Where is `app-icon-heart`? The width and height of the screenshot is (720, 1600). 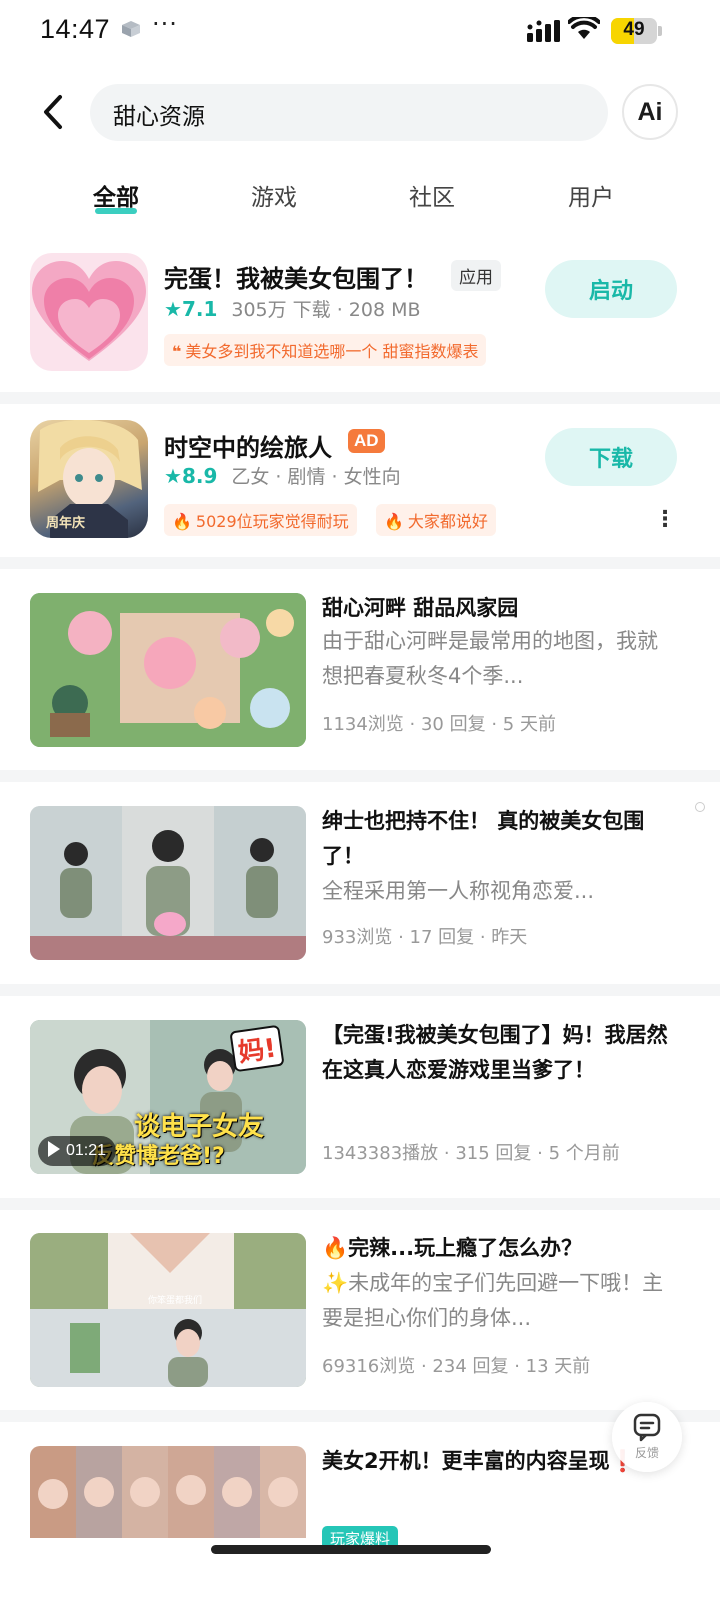
app-icon-heart is located at coordinates (89, 312).